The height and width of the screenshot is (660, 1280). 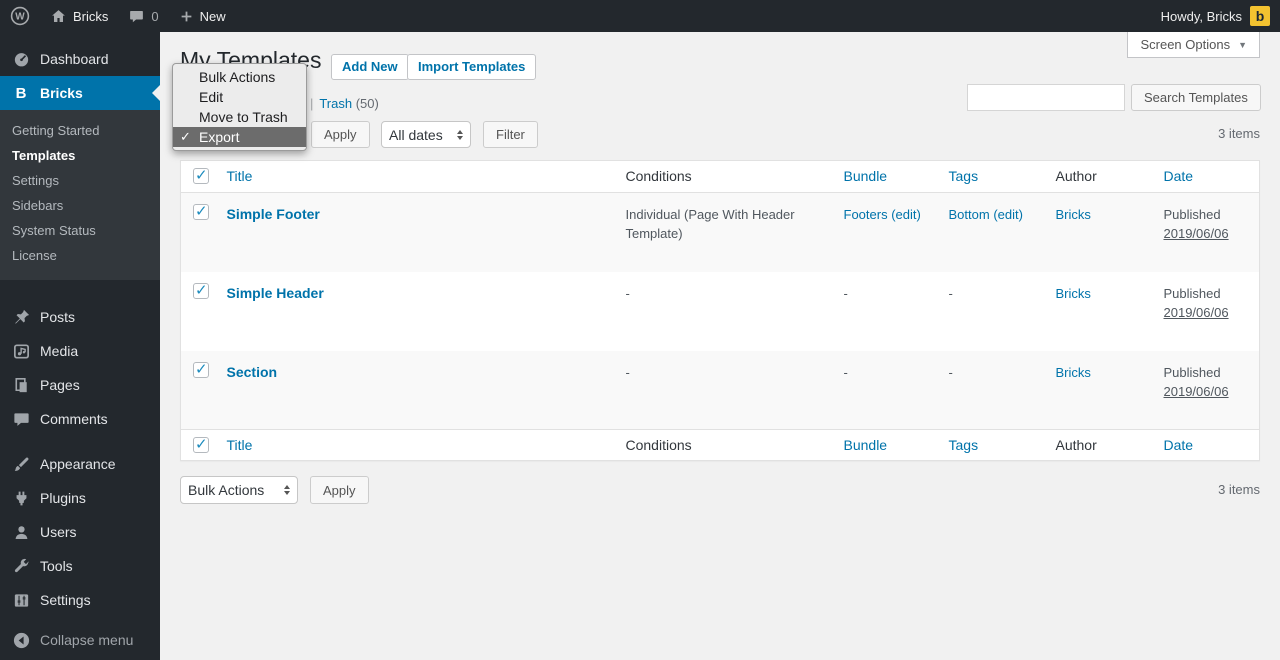 What do you see at coordinates (80, 180) in the screenshot?
I see `sidebar-subitem-settings: Settings` at bounding box center [80, 180].